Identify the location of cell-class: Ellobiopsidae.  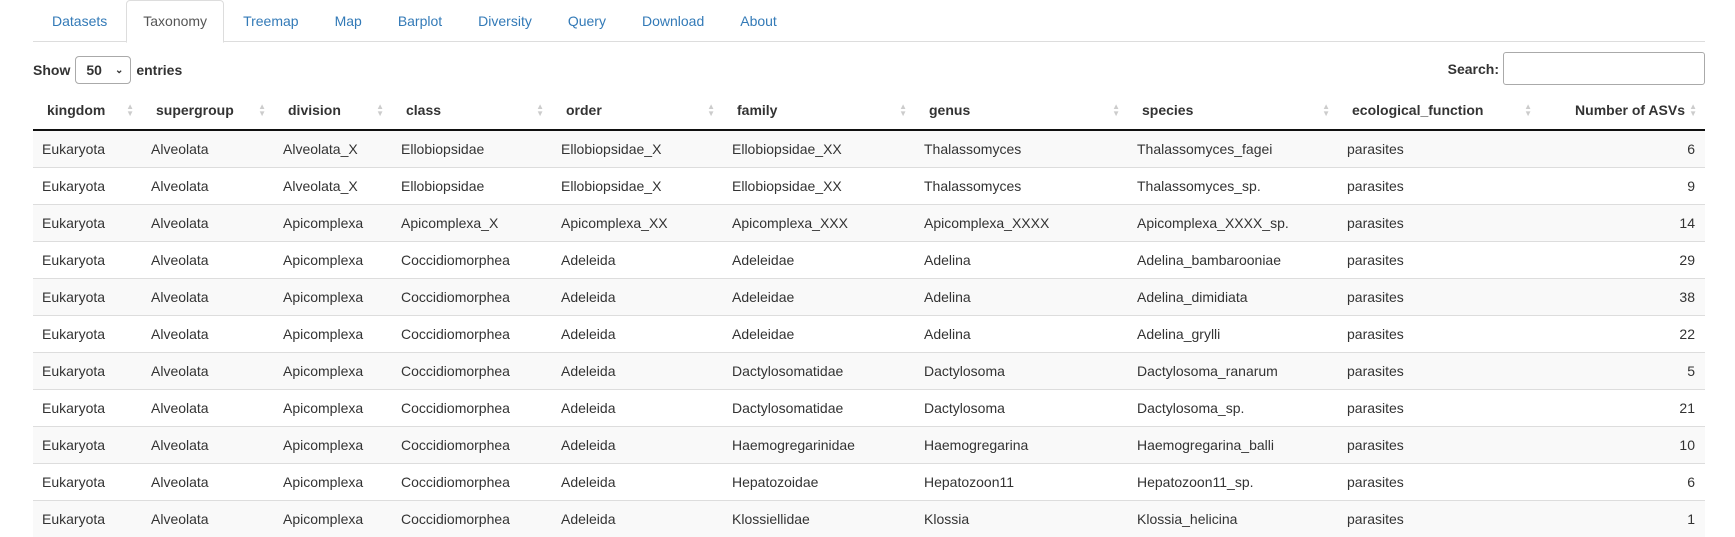
(472, 185).